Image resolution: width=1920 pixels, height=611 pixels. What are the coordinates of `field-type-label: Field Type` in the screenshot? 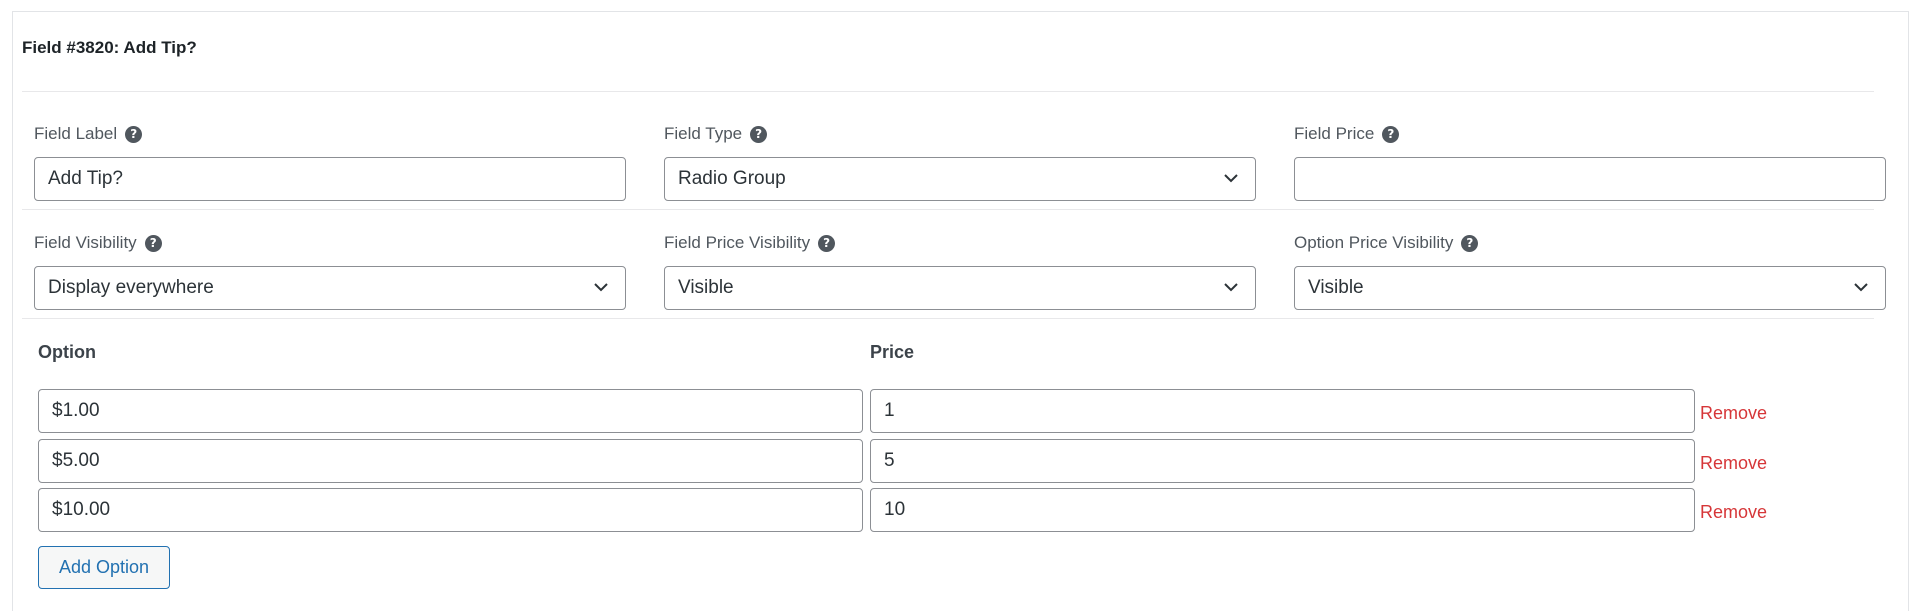 It's located at (703, 133).